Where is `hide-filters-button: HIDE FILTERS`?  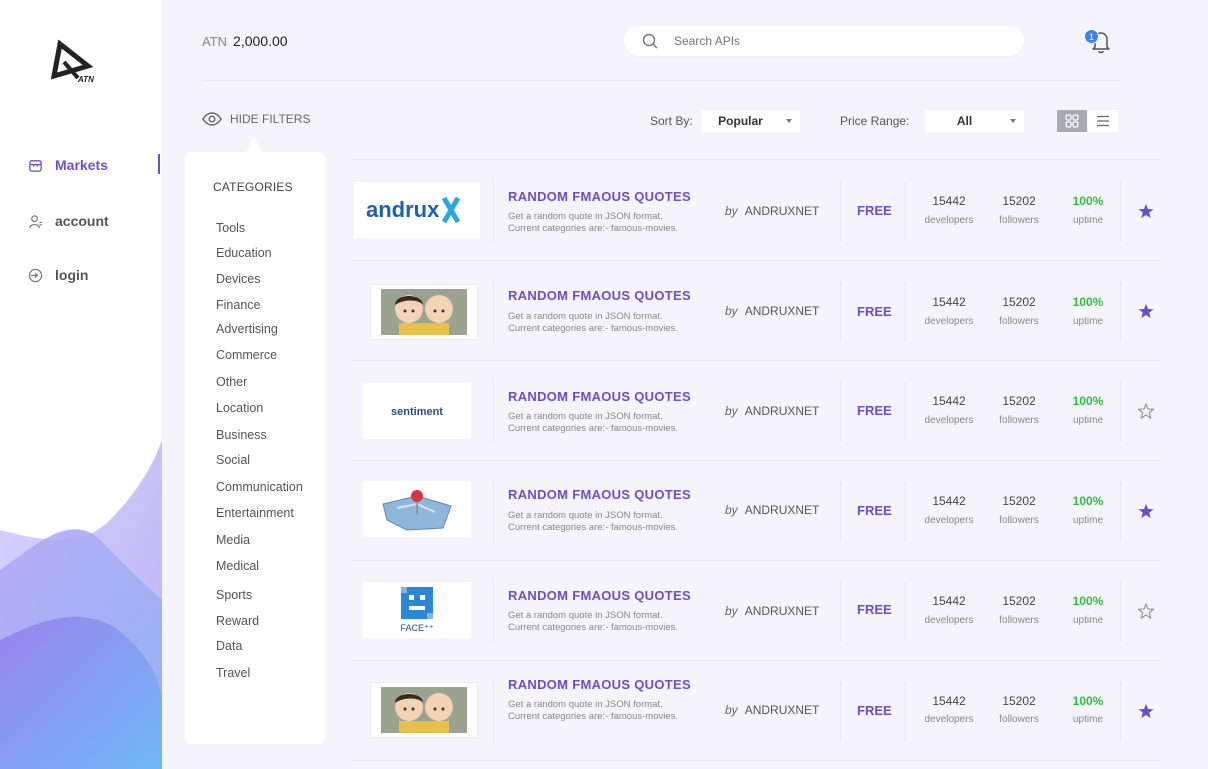
hide-filters-button: HIDE FILTERS is located at coordinates (256, 119).